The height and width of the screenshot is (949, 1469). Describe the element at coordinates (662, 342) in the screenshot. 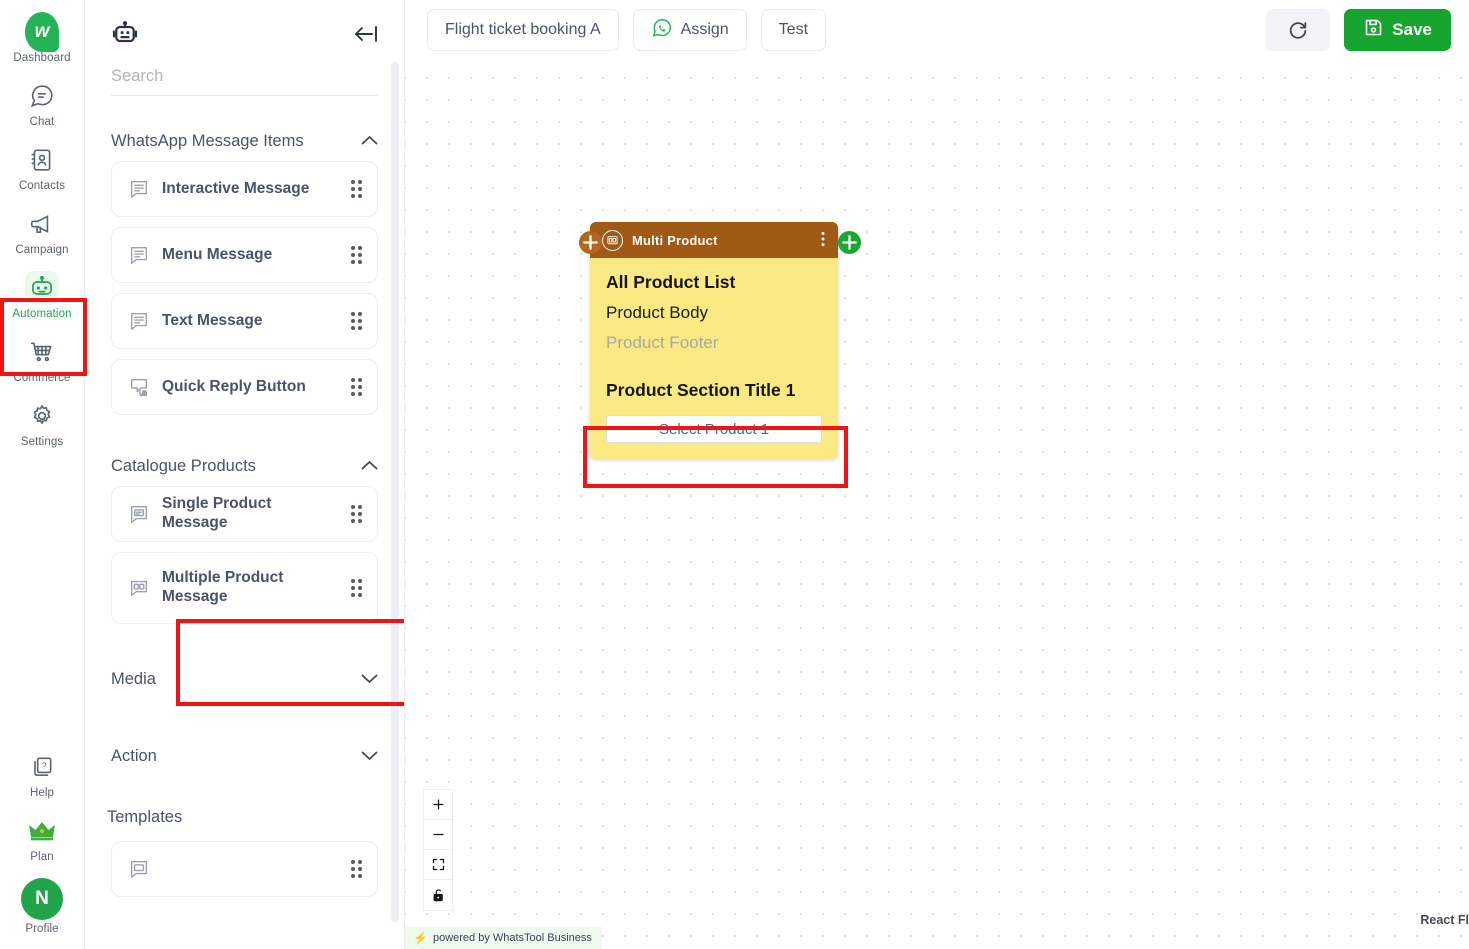

I see `product-footer-text: Product Footer` at that location.